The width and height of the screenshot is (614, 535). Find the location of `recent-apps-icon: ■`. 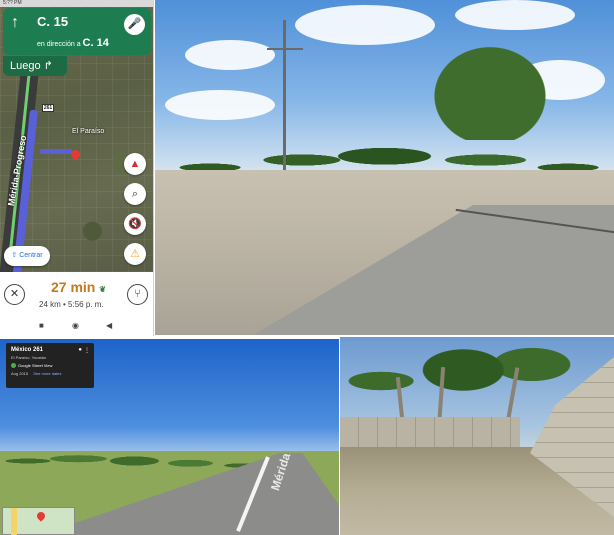

recent-apps-icon: ■ is located at coordinates (41, 325).